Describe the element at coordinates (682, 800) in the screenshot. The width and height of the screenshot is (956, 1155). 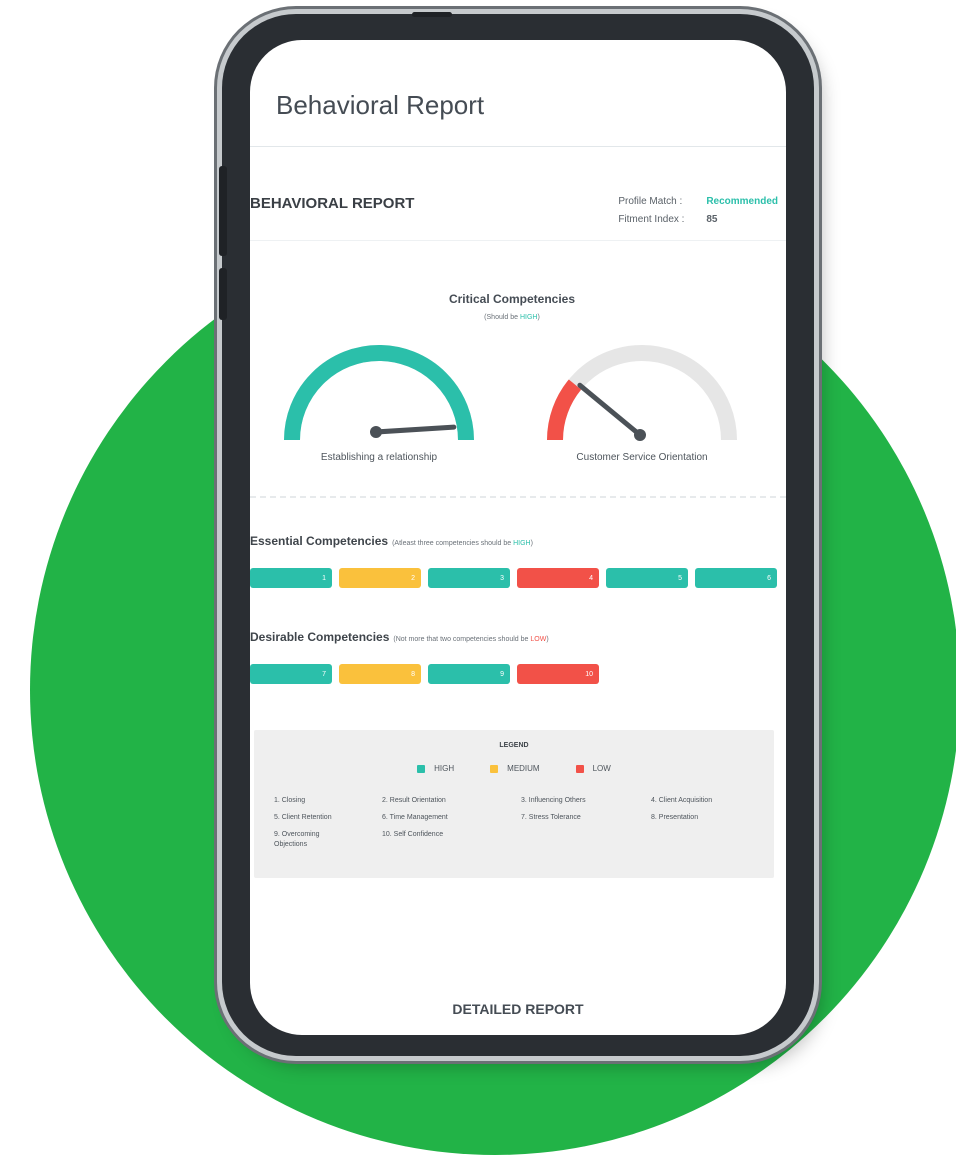
I see `legend-item: 4. Client Acquisition` at that location.